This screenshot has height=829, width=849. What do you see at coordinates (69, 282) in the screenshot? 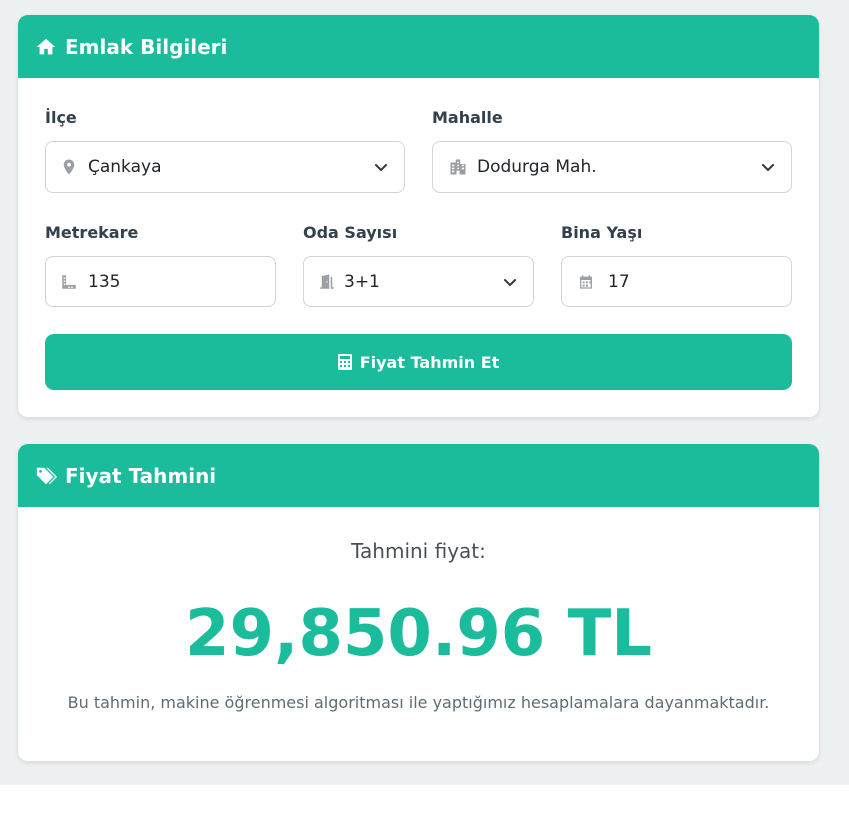
I see `ruler-icon` at bounding box center [69, 282].